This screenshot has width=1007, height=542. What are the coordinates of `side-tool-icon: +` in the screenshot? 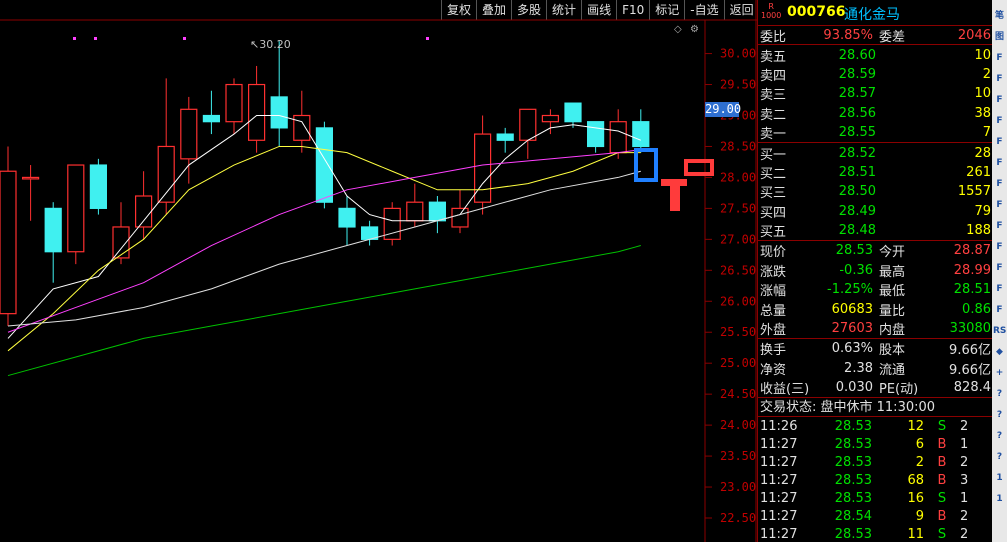 It's located at (999, 373).